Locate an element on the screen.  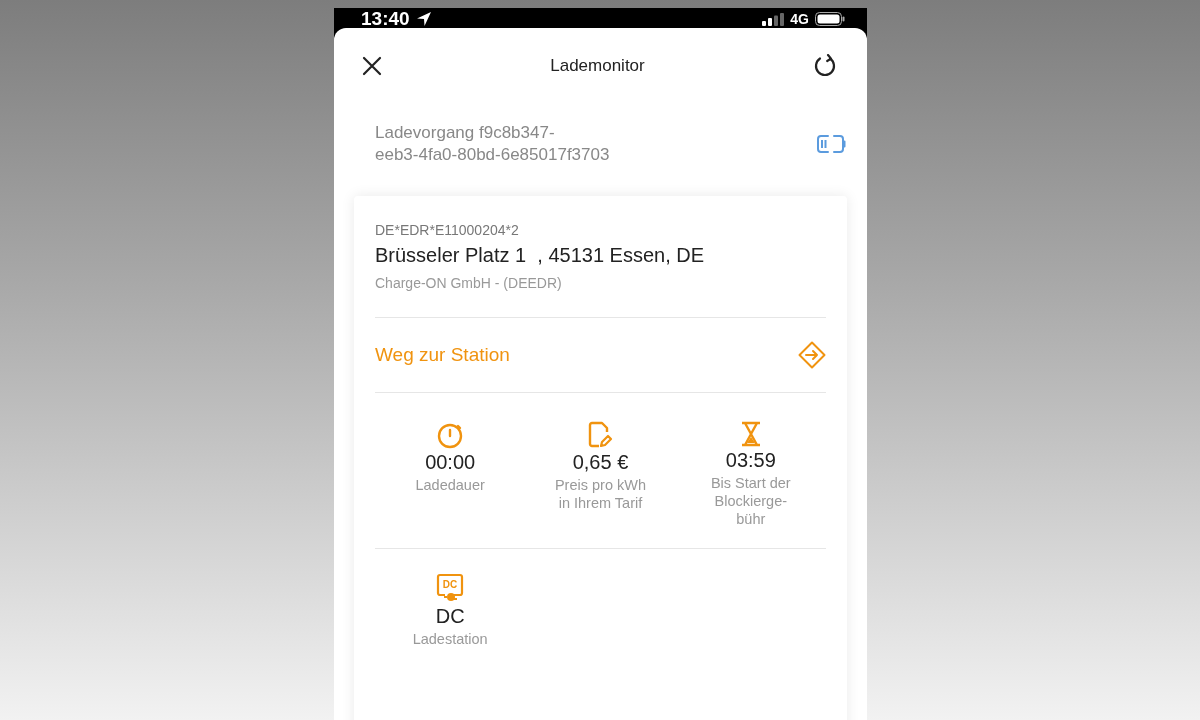
network-type: 4G is located at coordinates (799, 19).